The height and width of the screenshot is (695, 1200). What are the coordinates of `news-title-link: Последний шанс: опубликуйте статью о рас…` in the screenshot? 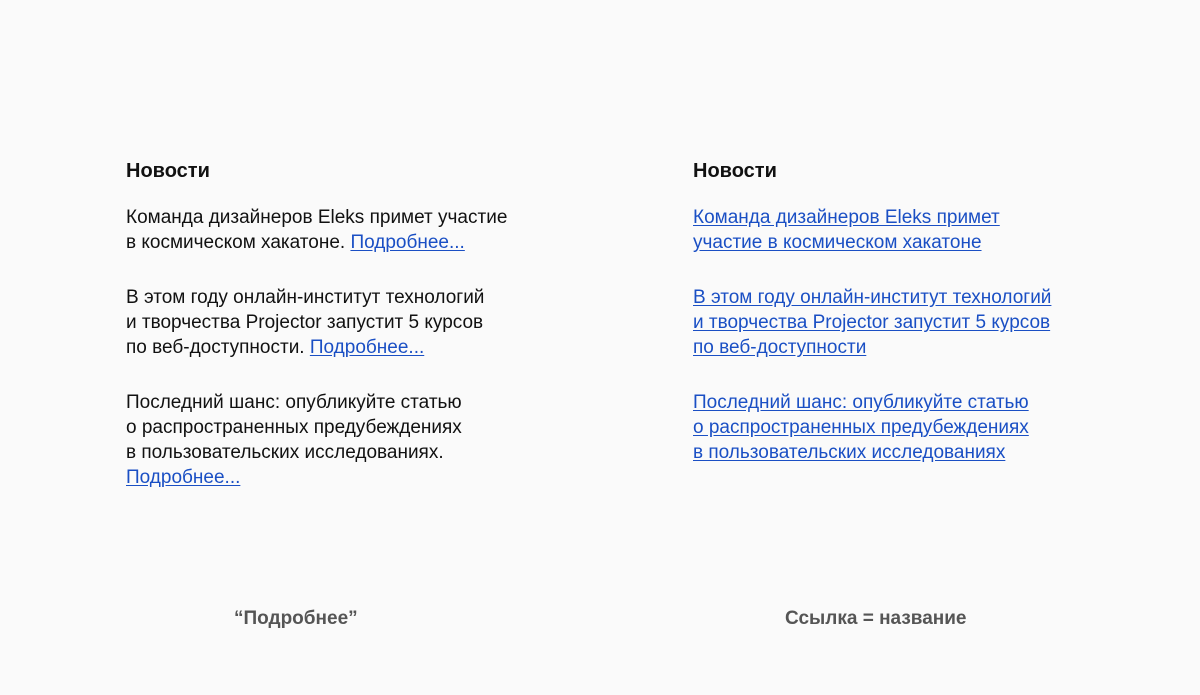 It's located at (928, 427).